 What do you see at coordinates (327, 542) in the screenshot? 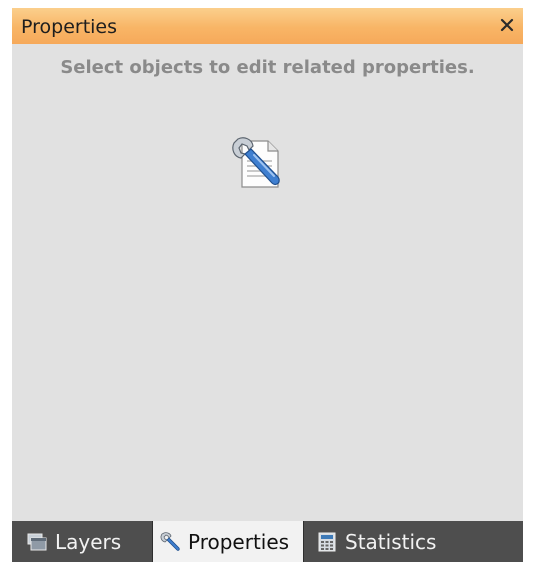
I see `calculator-icon` at bounding box center [327, 542].